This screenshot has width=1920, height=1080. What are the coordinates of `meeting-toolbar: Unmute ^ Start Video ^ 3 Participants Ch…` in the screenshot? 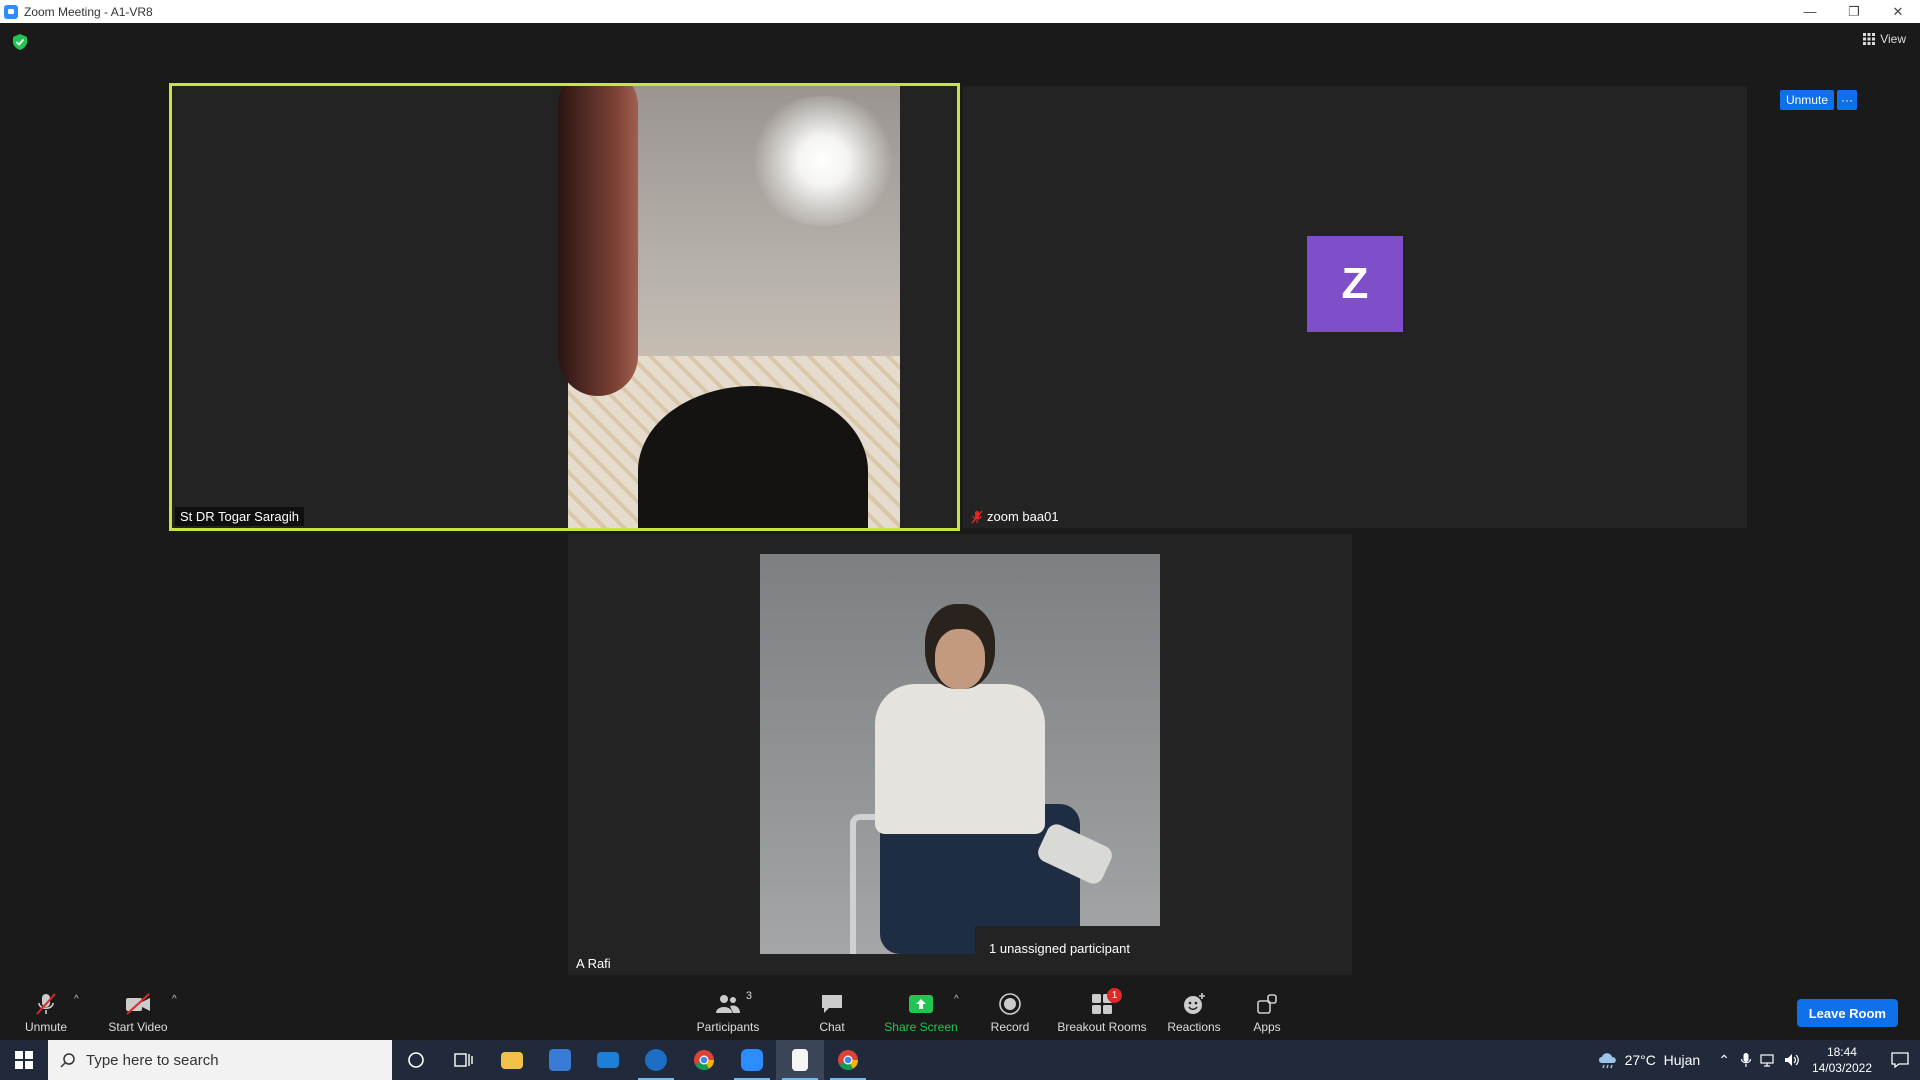 It's located at (960, 1010).